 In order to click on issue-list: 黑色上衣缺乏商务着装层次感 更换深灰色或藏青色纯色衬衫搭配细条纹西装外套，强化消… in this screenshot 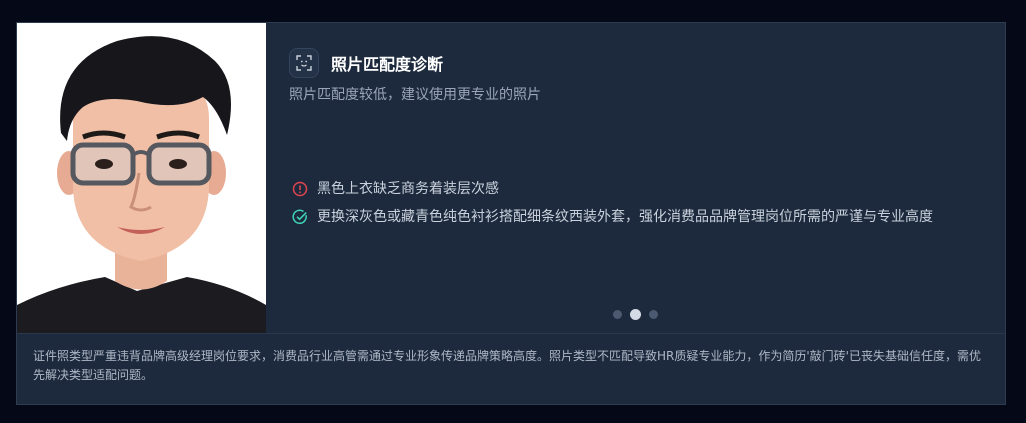, I will do `click(637, 206)`.